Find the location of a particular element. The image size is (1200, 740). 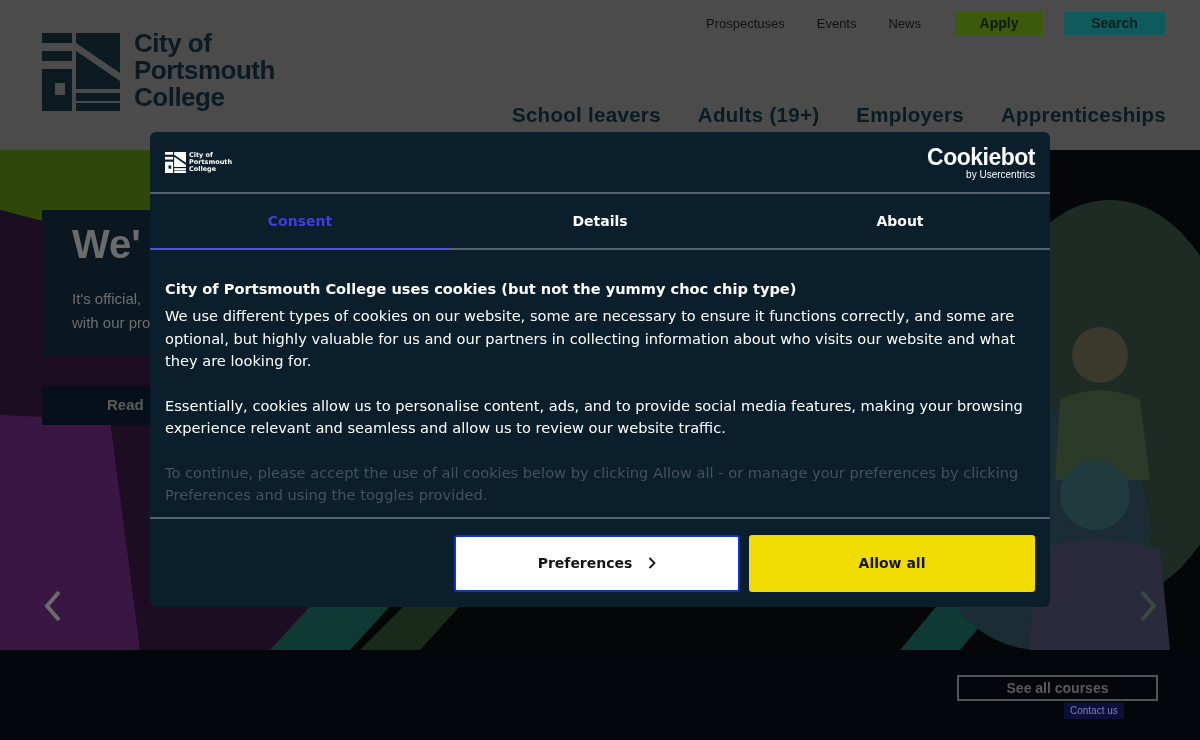

next-icon is located at coordinates (1148, 606).